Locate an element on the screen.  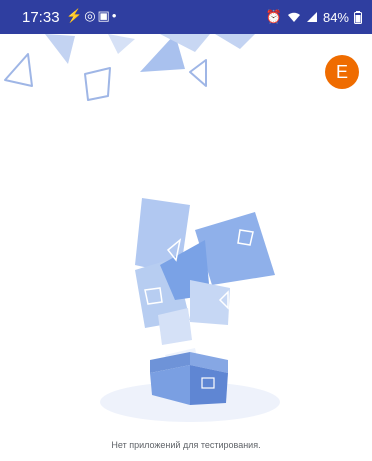
check-circle-icon: ◎ is located at coordinates (91, 15).